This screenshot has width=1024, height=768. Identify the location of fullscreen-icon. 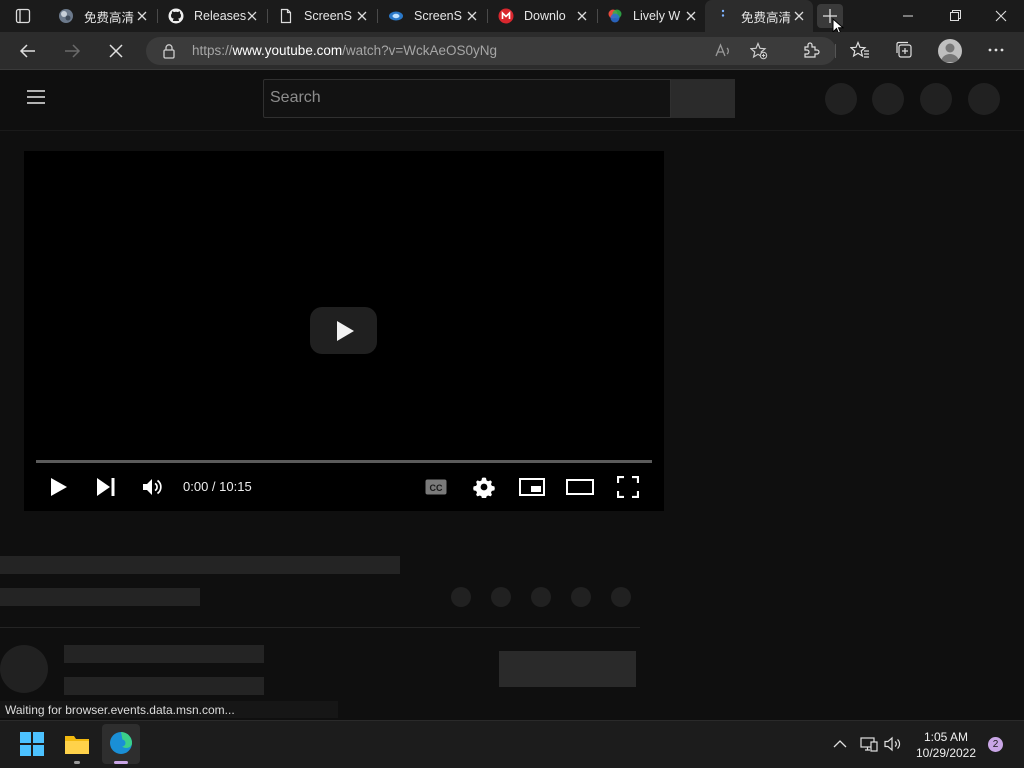
(628, 487).